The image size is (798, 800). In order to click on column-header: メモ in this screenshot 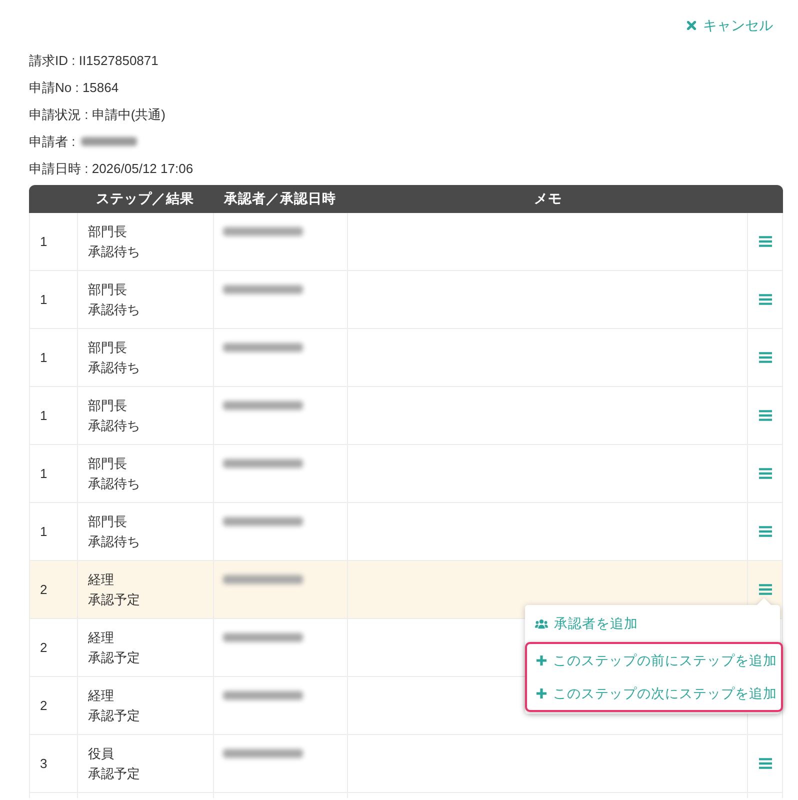, I will do `click(548, 199)`.